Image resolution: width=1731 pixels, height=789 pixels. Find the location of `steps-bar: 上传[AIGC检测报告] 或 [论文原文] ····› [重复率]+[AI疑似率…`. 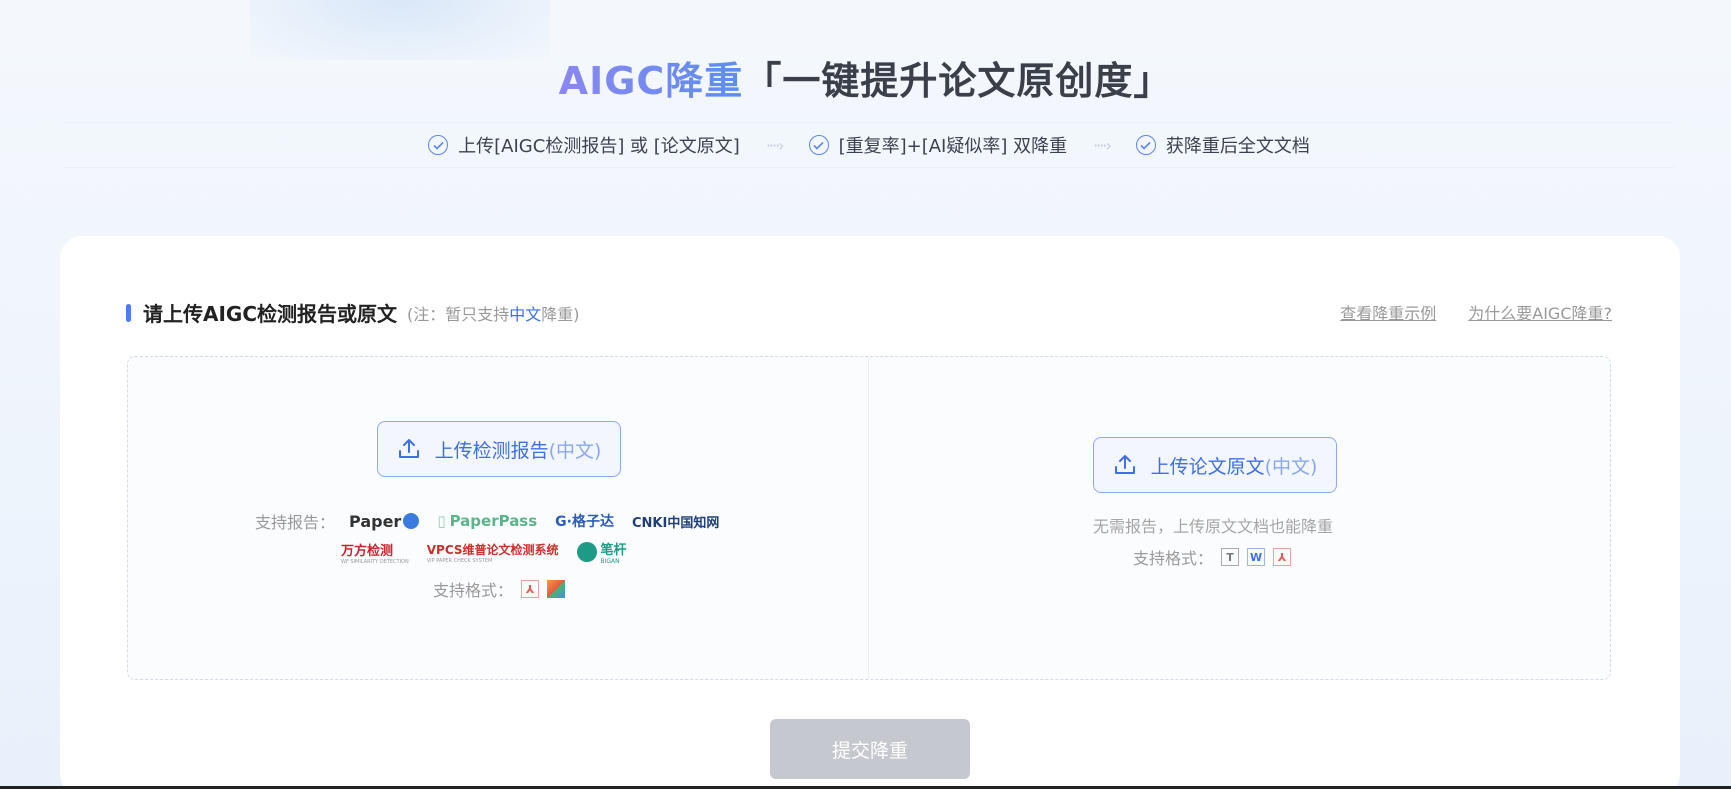

steps-bar: 上传[AIGC检测报告] 或 [论文原文] ····› [重复率]+[AI疑似率… is located at coordinates (869, 145).